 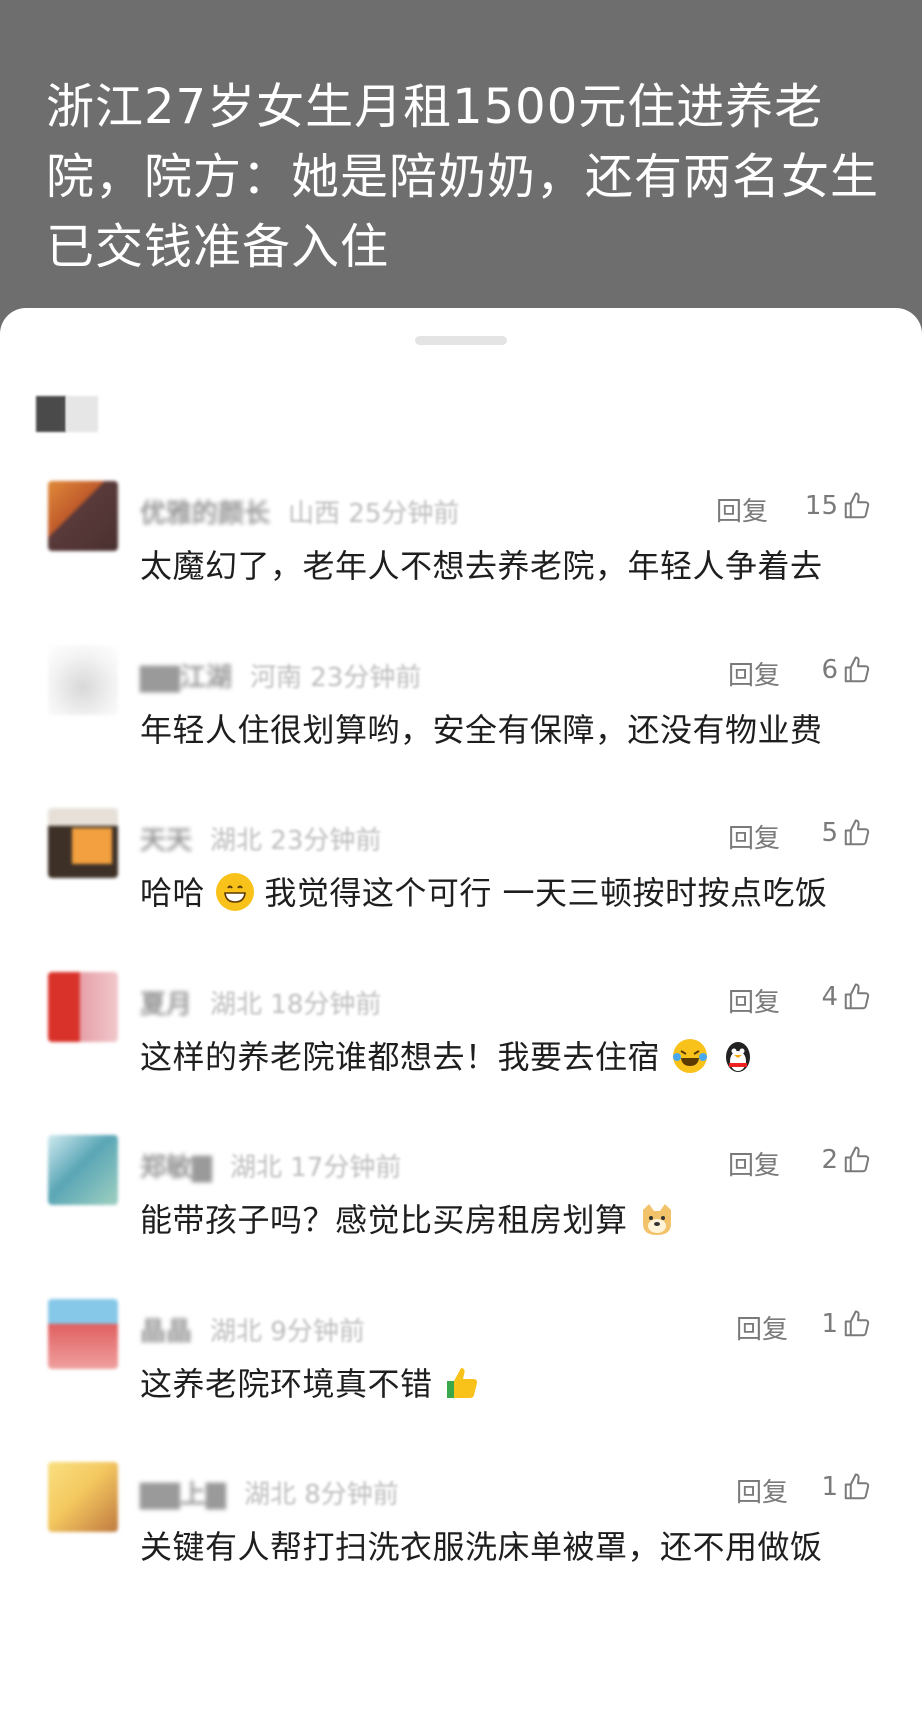 I want to click on like-button: 15, so click(x=838, y=506).